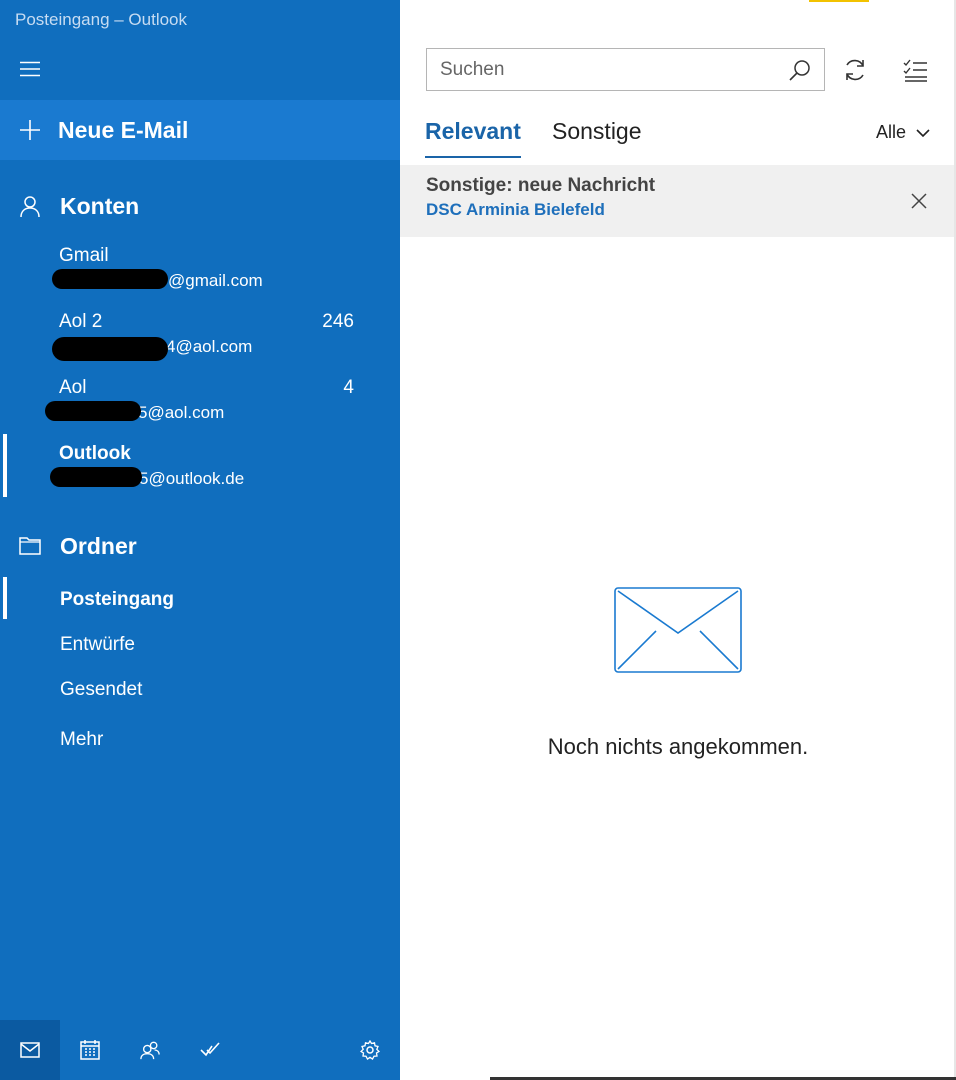  Describe the element at coordinates (73, 387) in the screenshot. I see `account-name: Aol` at that location.